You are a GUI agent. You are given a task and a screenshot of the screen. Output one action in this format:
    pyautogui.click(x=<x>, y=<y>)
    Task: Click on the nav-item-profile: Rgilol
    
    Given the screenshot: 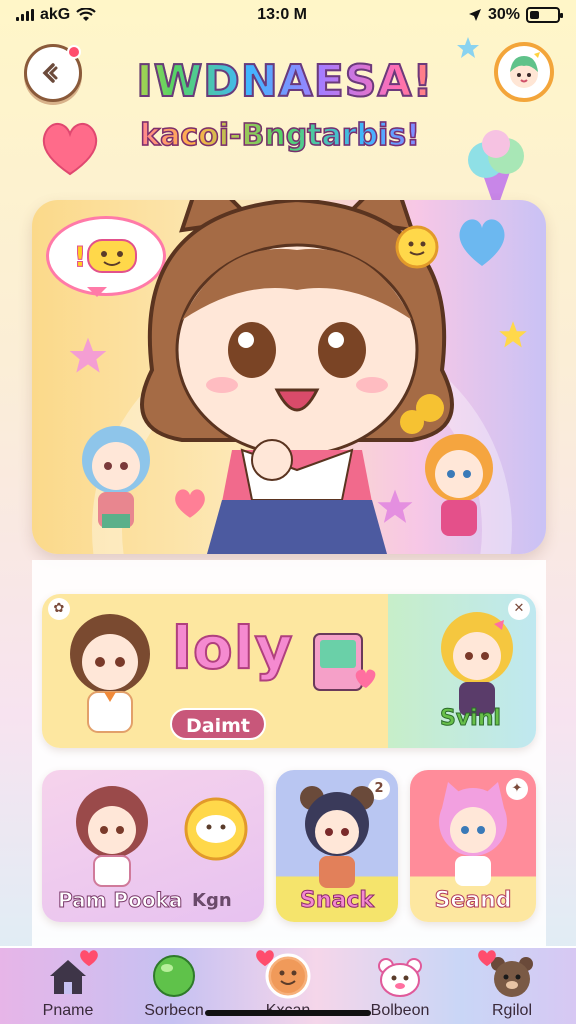 What is the action you would take?
    pyautogui.click(x=512, y=987)
    